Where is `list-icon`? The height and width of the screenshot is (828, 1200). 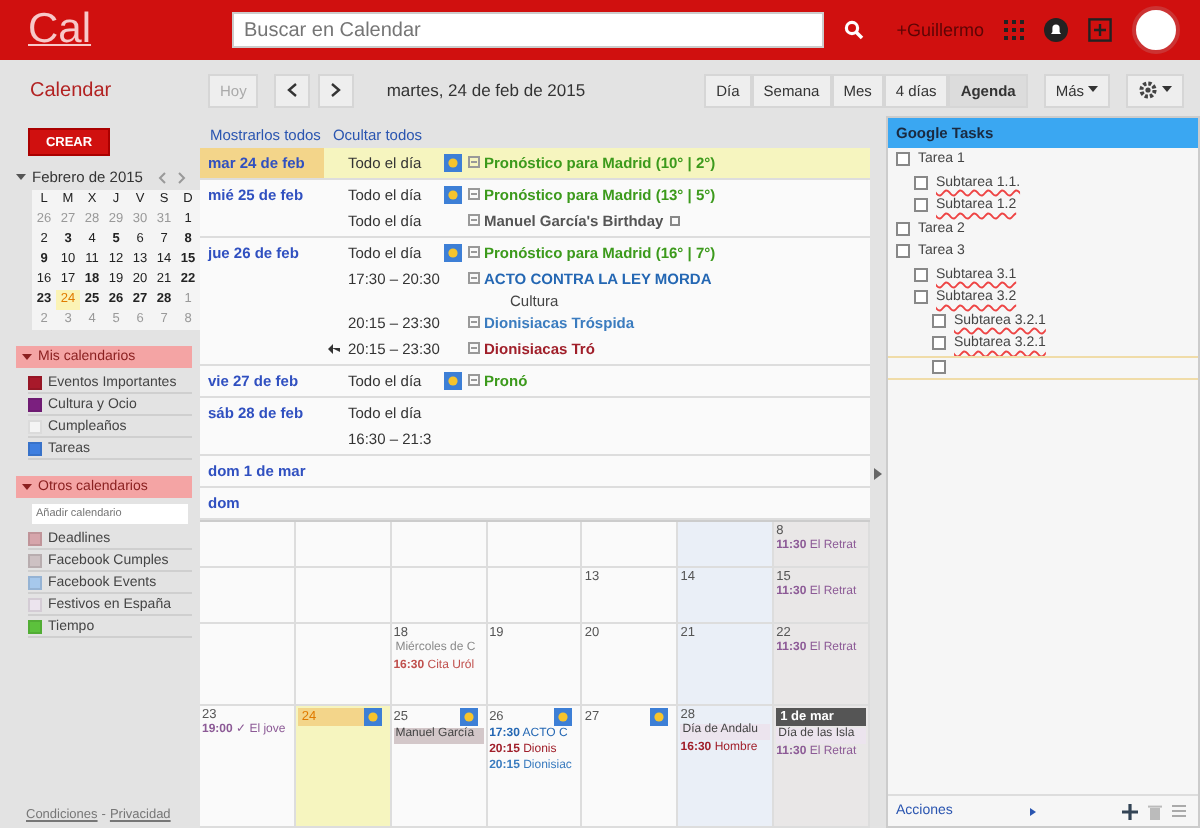 list-icon is located at coordinates (1181, 811).